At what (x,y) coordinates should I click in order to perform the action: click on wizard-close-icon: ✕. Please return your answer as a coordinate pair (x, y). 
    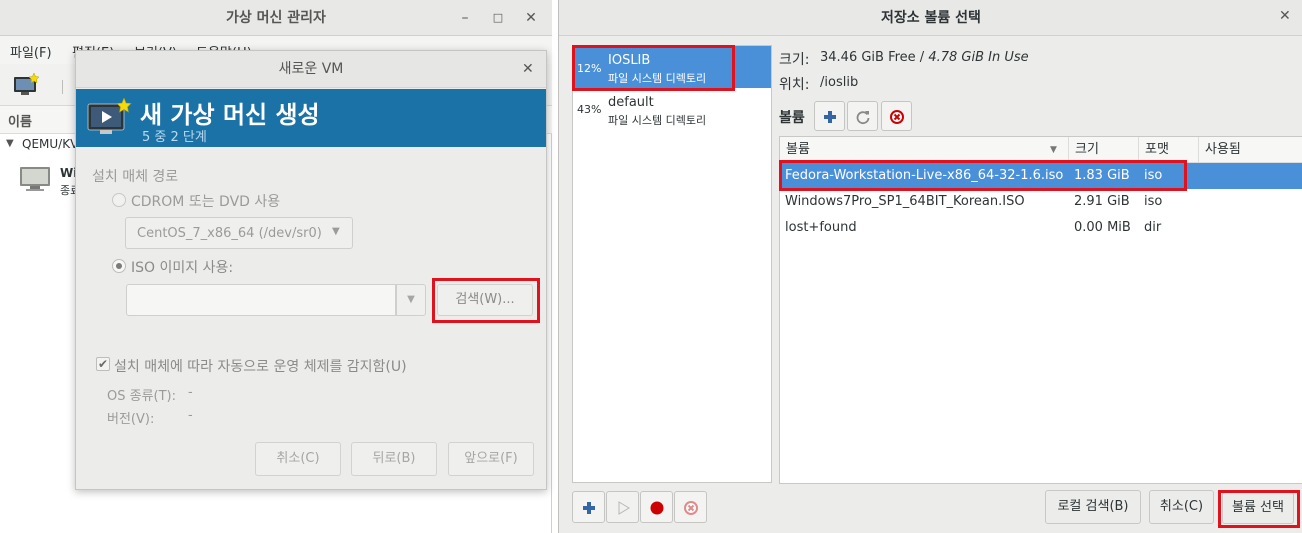
    Looking at the image, I should click on (528, 69).